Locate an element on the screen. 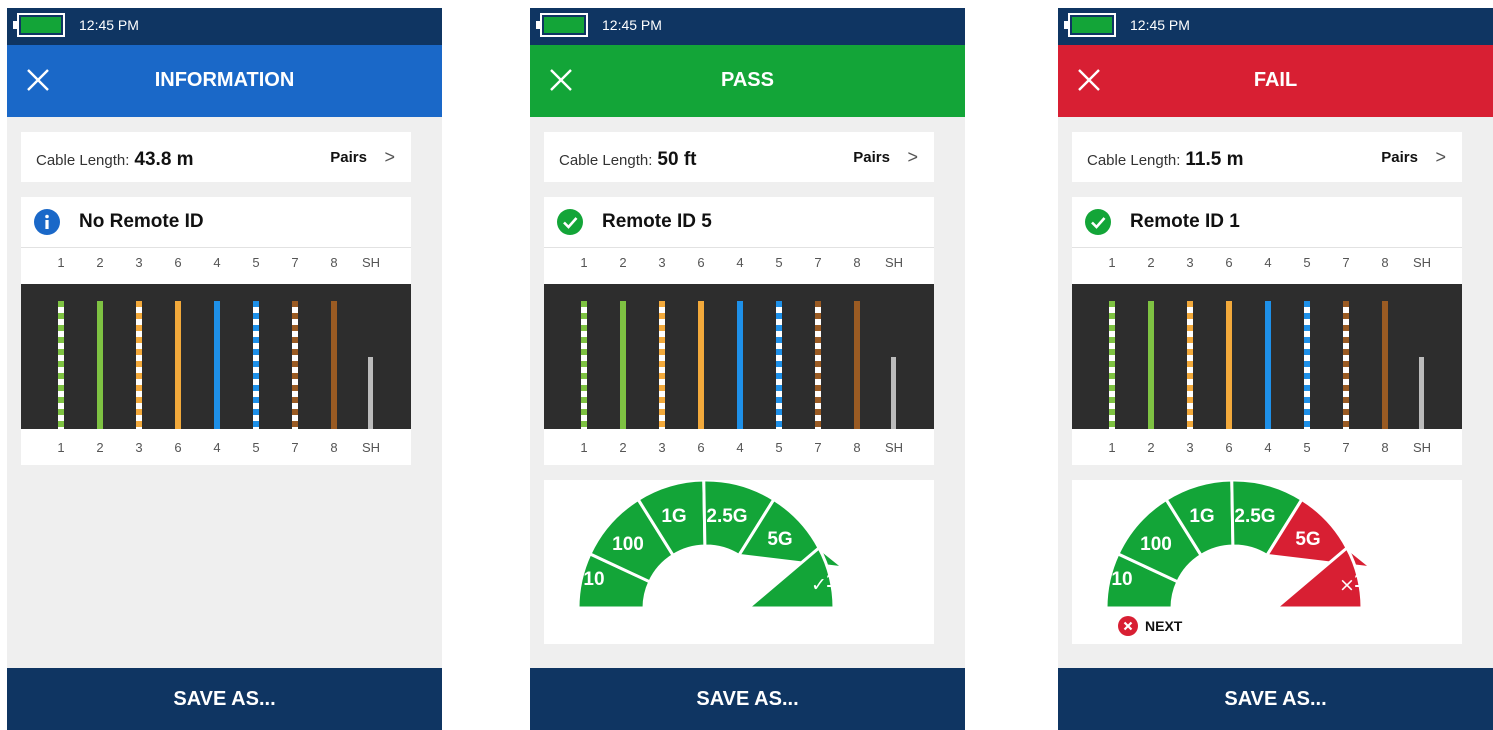  cable-length-value: 11.5 m is located at coordinates (1214, 159).